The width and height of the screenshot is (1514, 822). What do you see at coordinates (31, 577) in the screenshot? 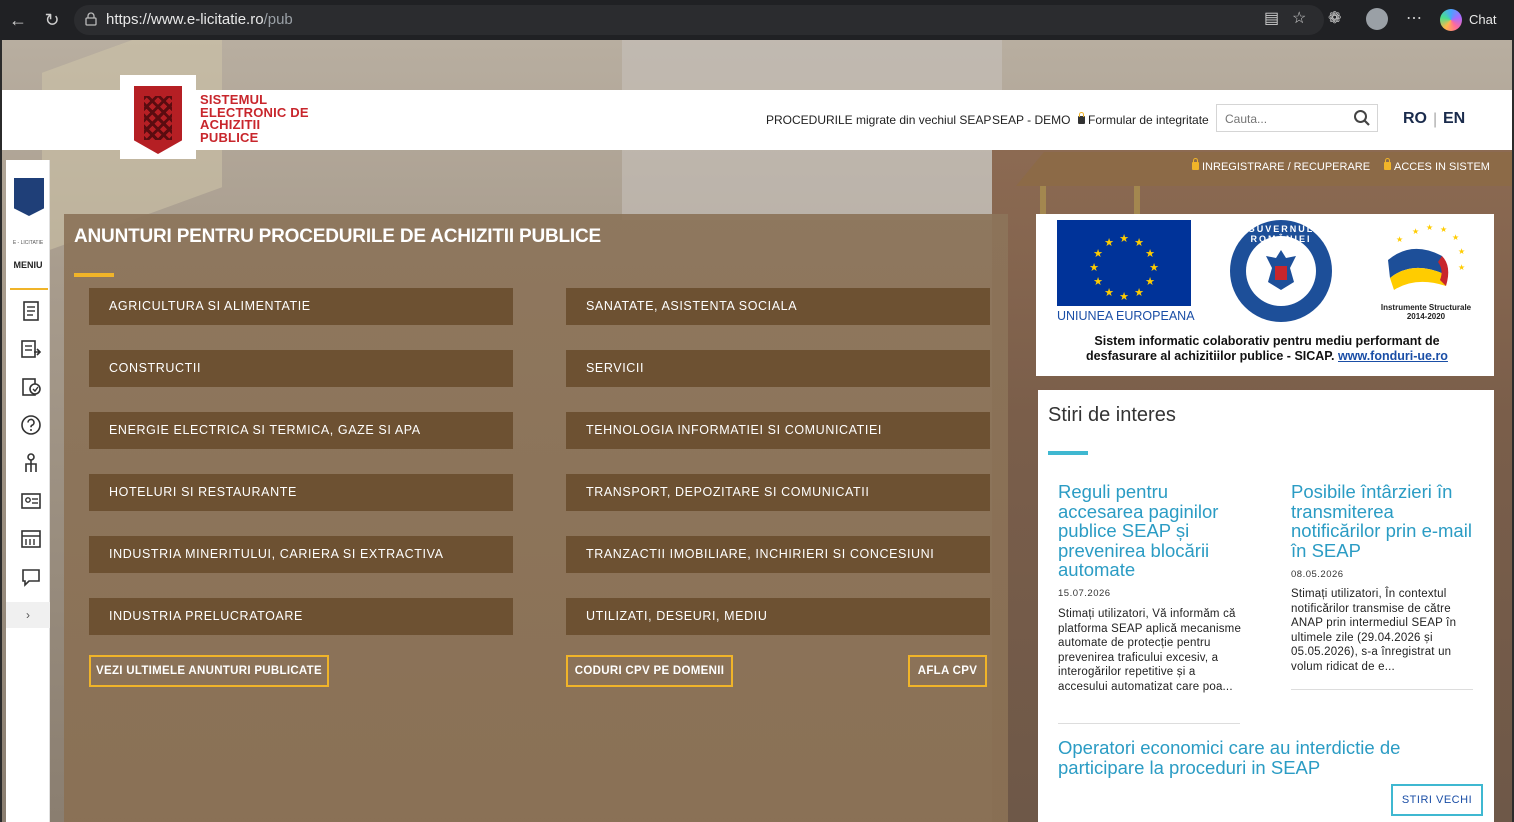
I see `chat-bubble-icon` at bounding box center [31, 577].